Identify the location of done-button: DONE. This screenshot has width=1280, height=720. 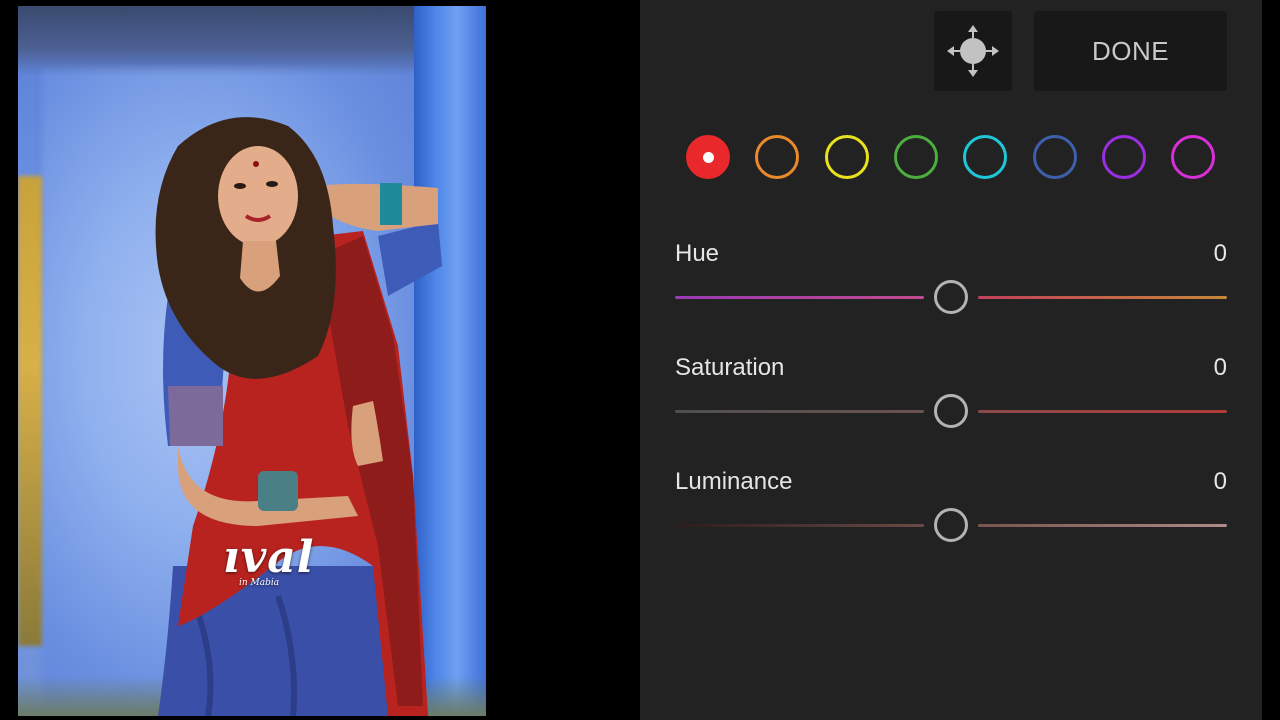
(1130, 51).